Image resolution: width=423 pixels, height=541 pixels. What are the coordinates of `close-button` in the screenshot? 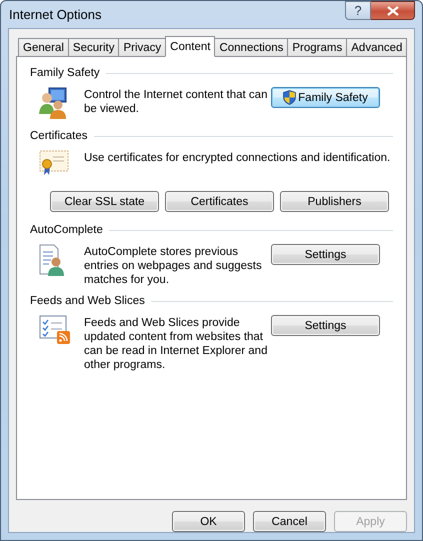 It's located at (393, 10).